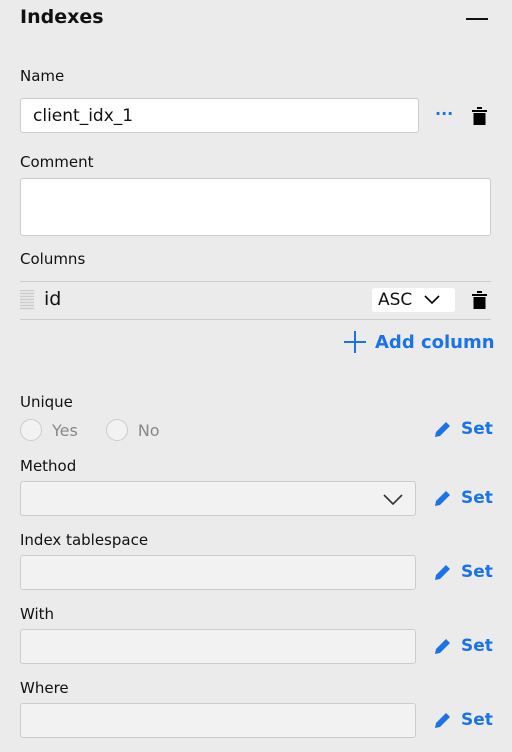 Image resolution: width=512 pixels, height=752 pixels. I want to click on where-input, so click(218, 720).